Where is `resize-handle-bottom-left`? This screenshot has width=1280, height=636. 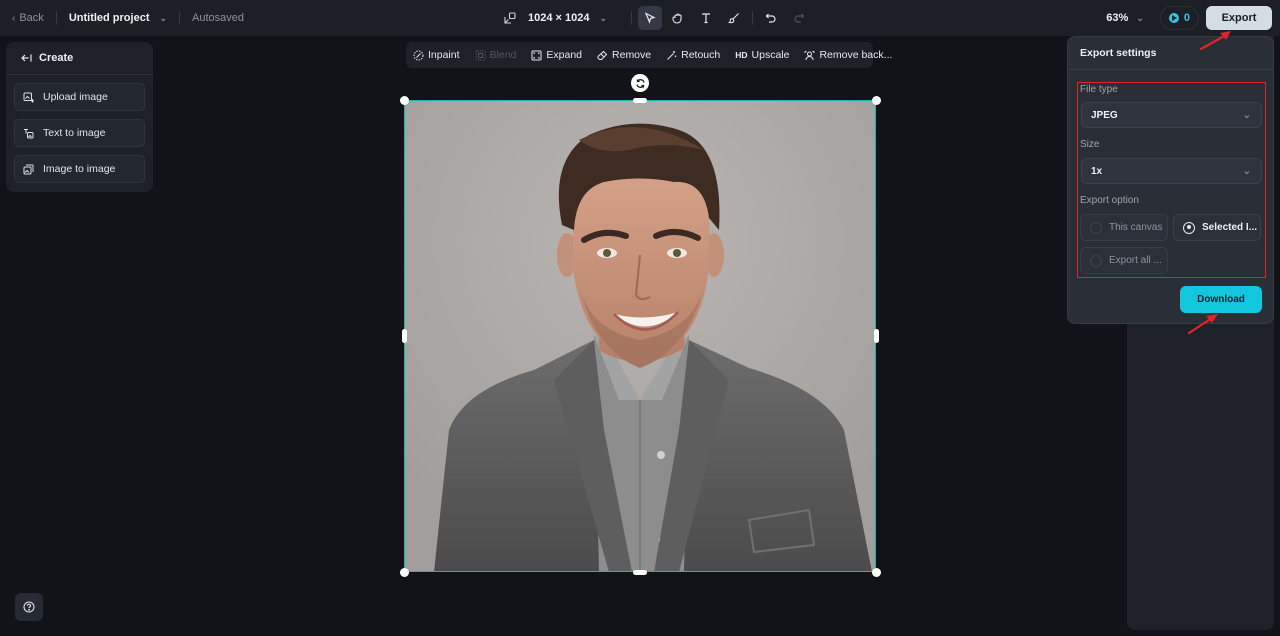 resize-handle-bottom-left is located at coordinates (404, 572).